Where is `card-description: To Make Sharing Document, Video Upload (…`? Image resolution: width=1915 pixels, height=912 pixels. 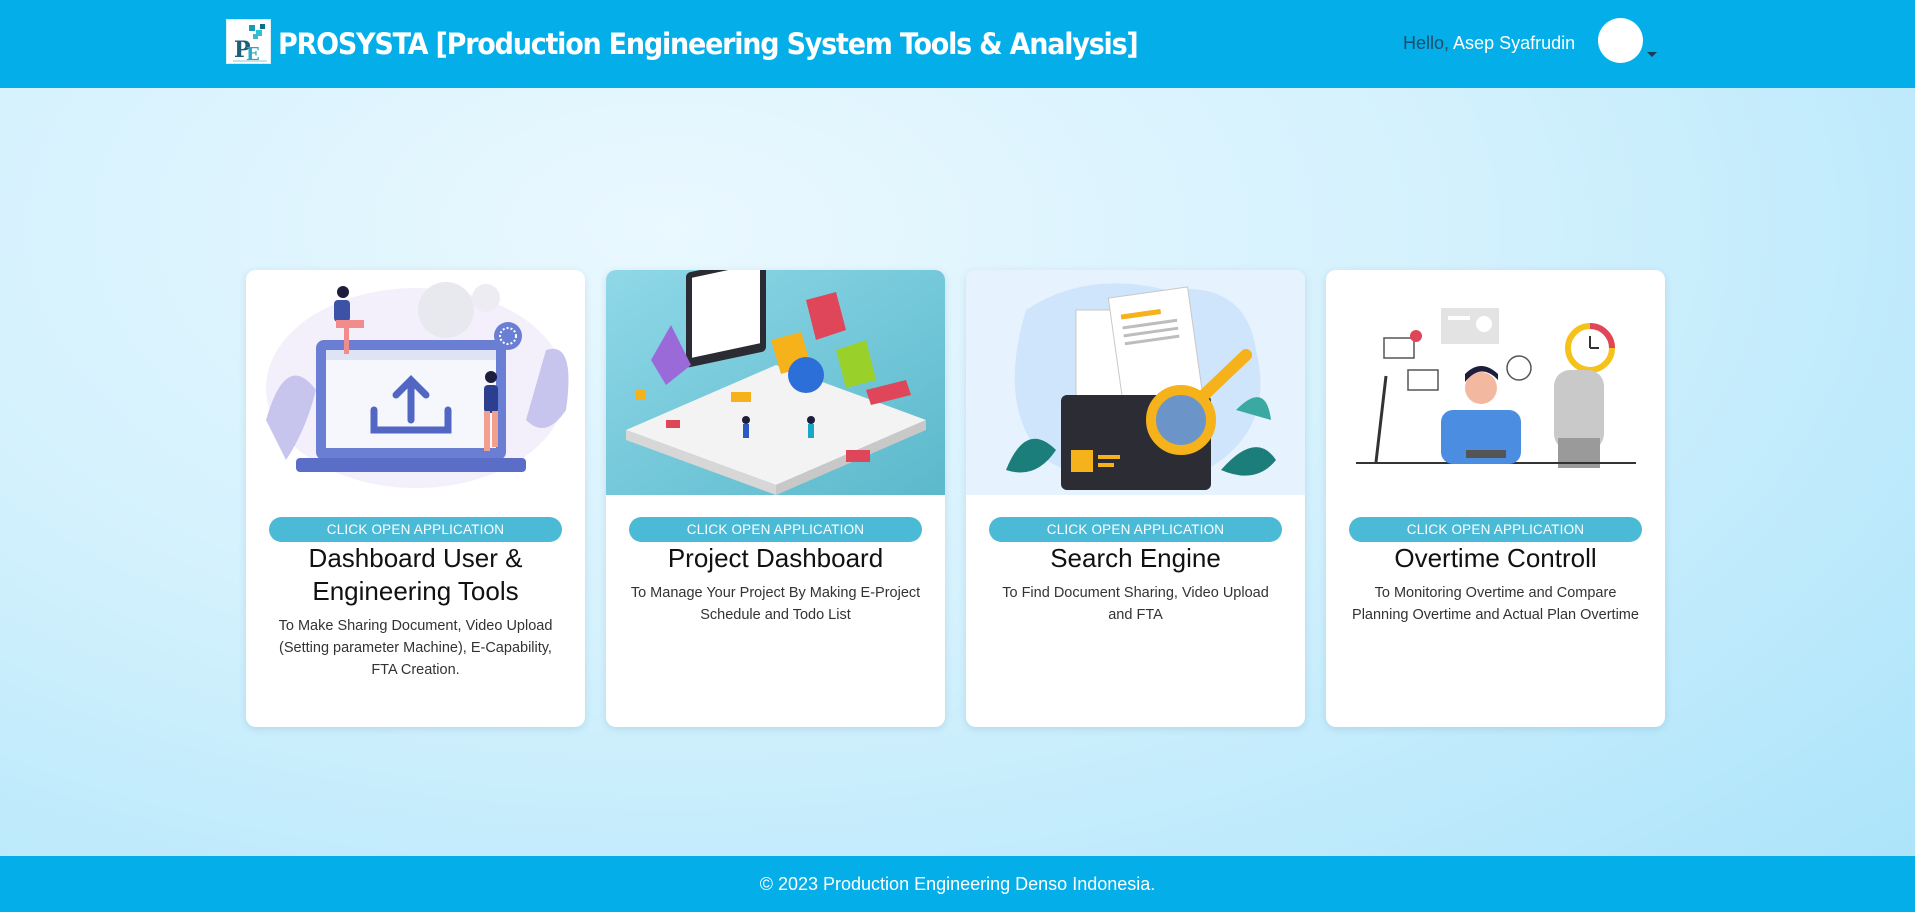
card-description: To Make Sharing Document, Video Upload (… is located at coordinates (415, 648).